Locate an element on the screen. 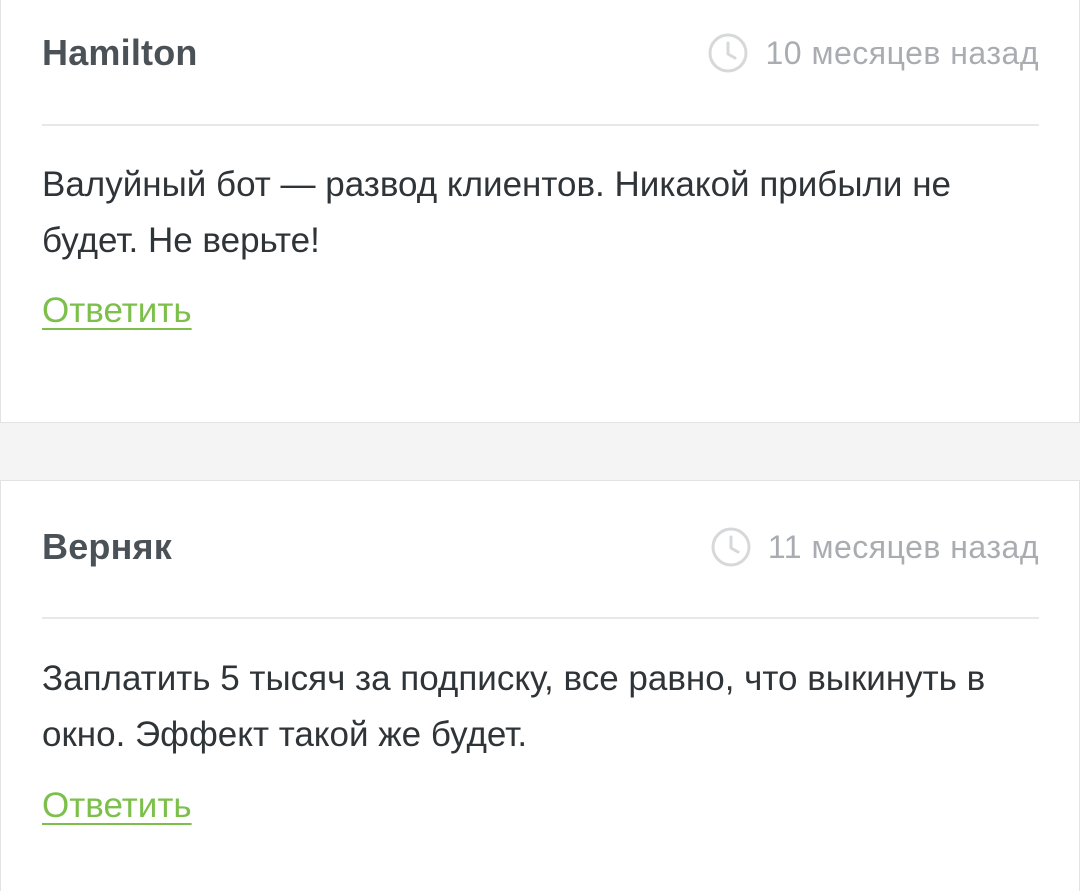  comment-header: Верняк 11 месяцев назад is located at coordinates (540, 547).